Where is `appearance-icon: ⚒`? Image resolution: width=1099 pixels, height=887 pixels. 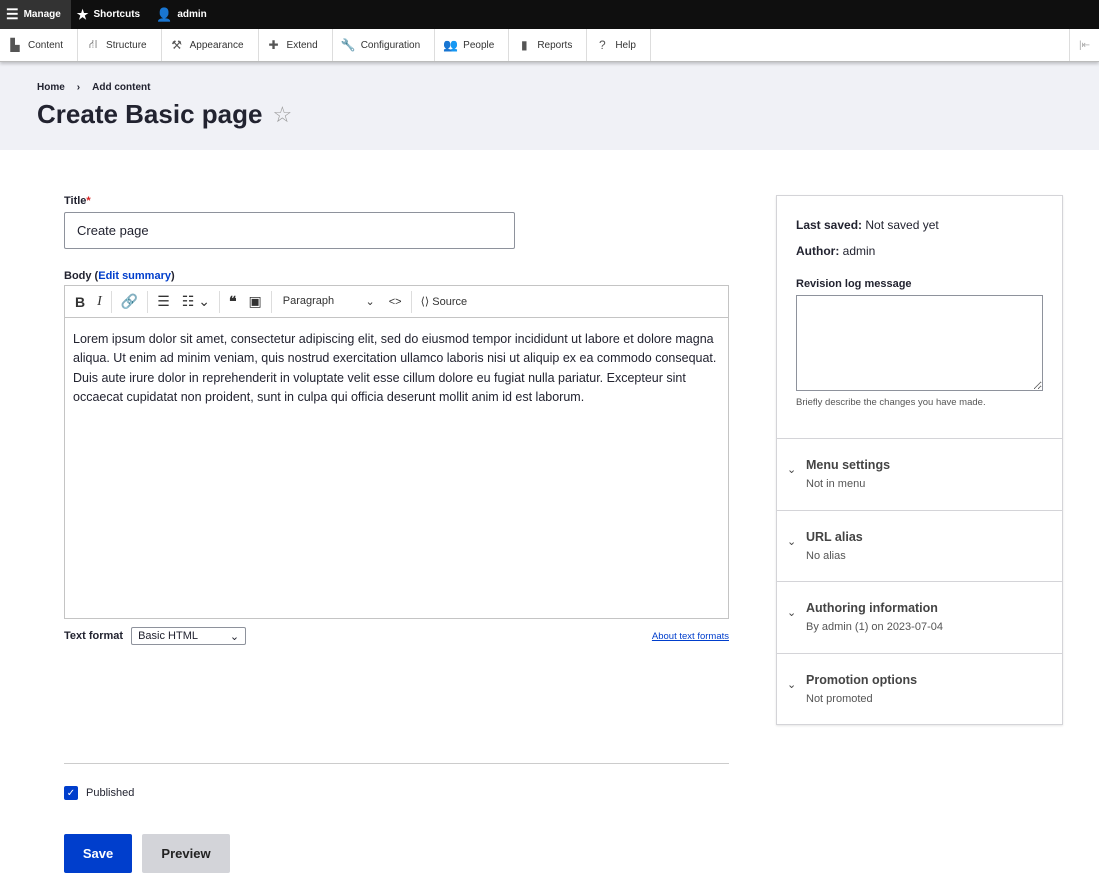
appearance-icon: ⚒ is located at coordinates (176, 45).